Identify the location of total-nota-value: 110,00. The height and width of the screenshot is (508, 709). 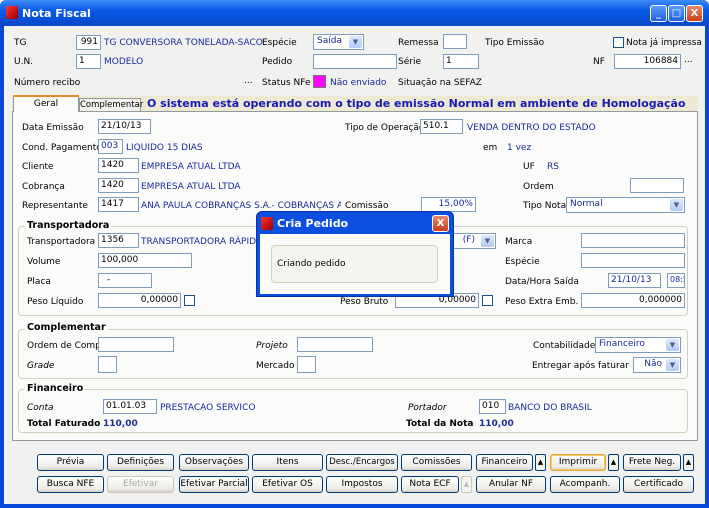
(496, 424).